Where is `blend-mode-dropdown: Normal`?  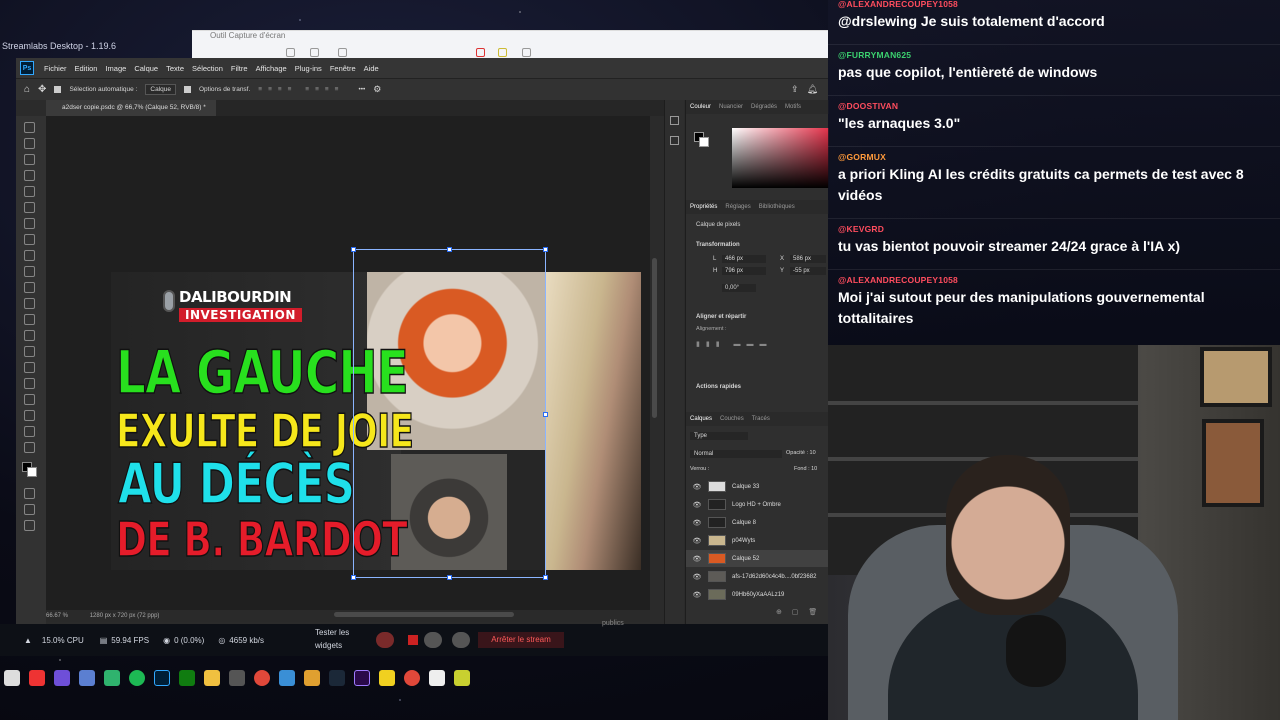 blend-mode-dropdown: Normal is located at coordinates (736, 454).